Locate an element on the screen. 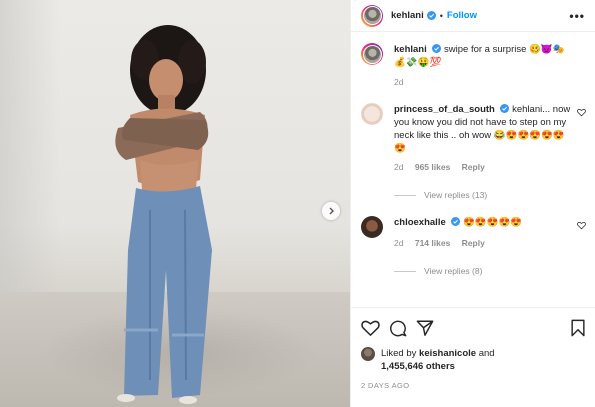 This screenshot has height=407, width=595. like-heart-icon is located at coordinates (370, 328).